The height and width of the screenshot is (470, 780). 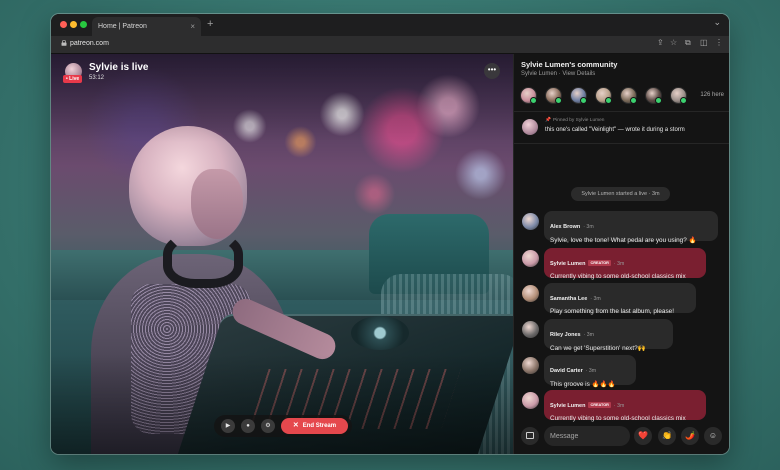 I want to click on tab-home-patreon: Home | Patreon ×, so click(x=146, y=26).